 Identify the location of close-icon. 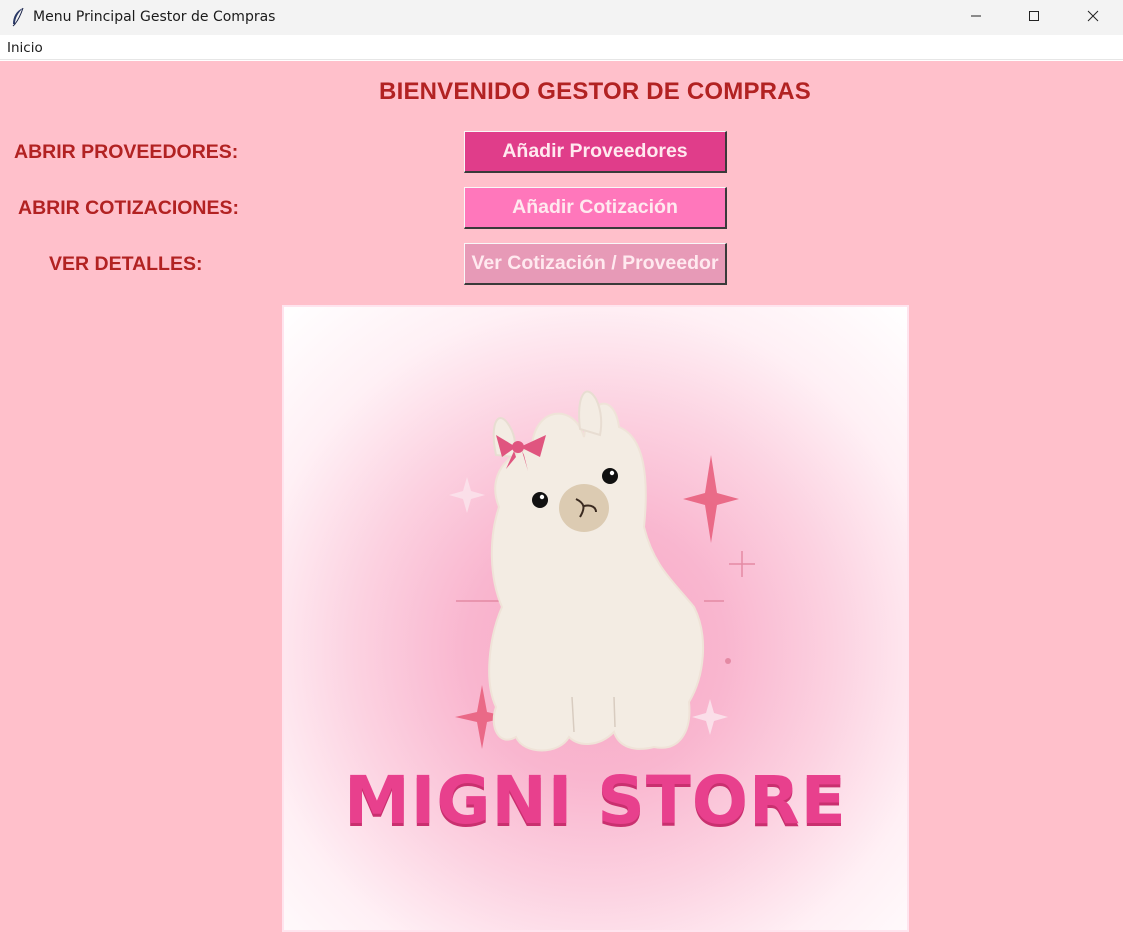
(1093, 18).